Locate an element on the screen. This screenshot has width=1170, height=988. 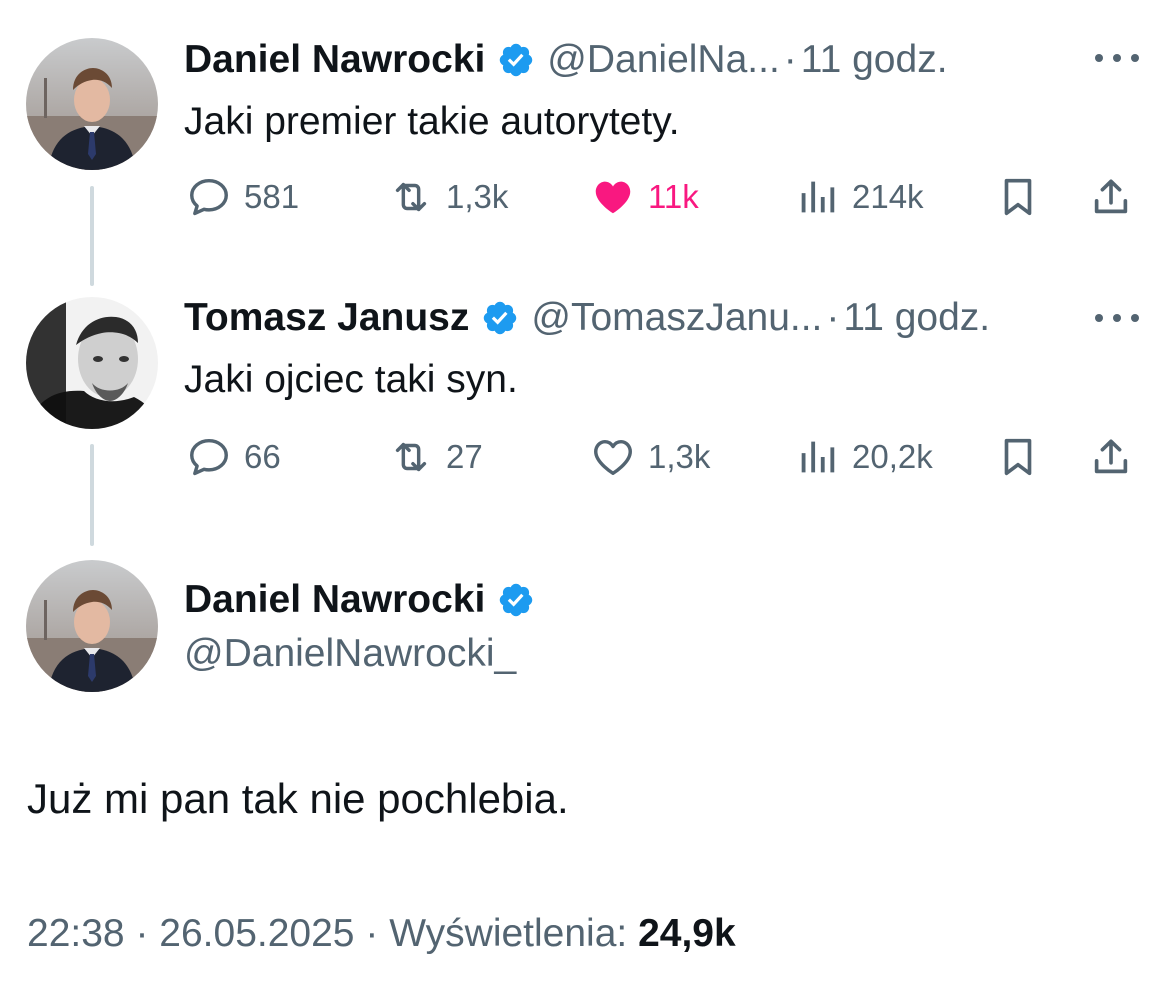
retweet-button: 1,3k is located at coordinates (448, 197).